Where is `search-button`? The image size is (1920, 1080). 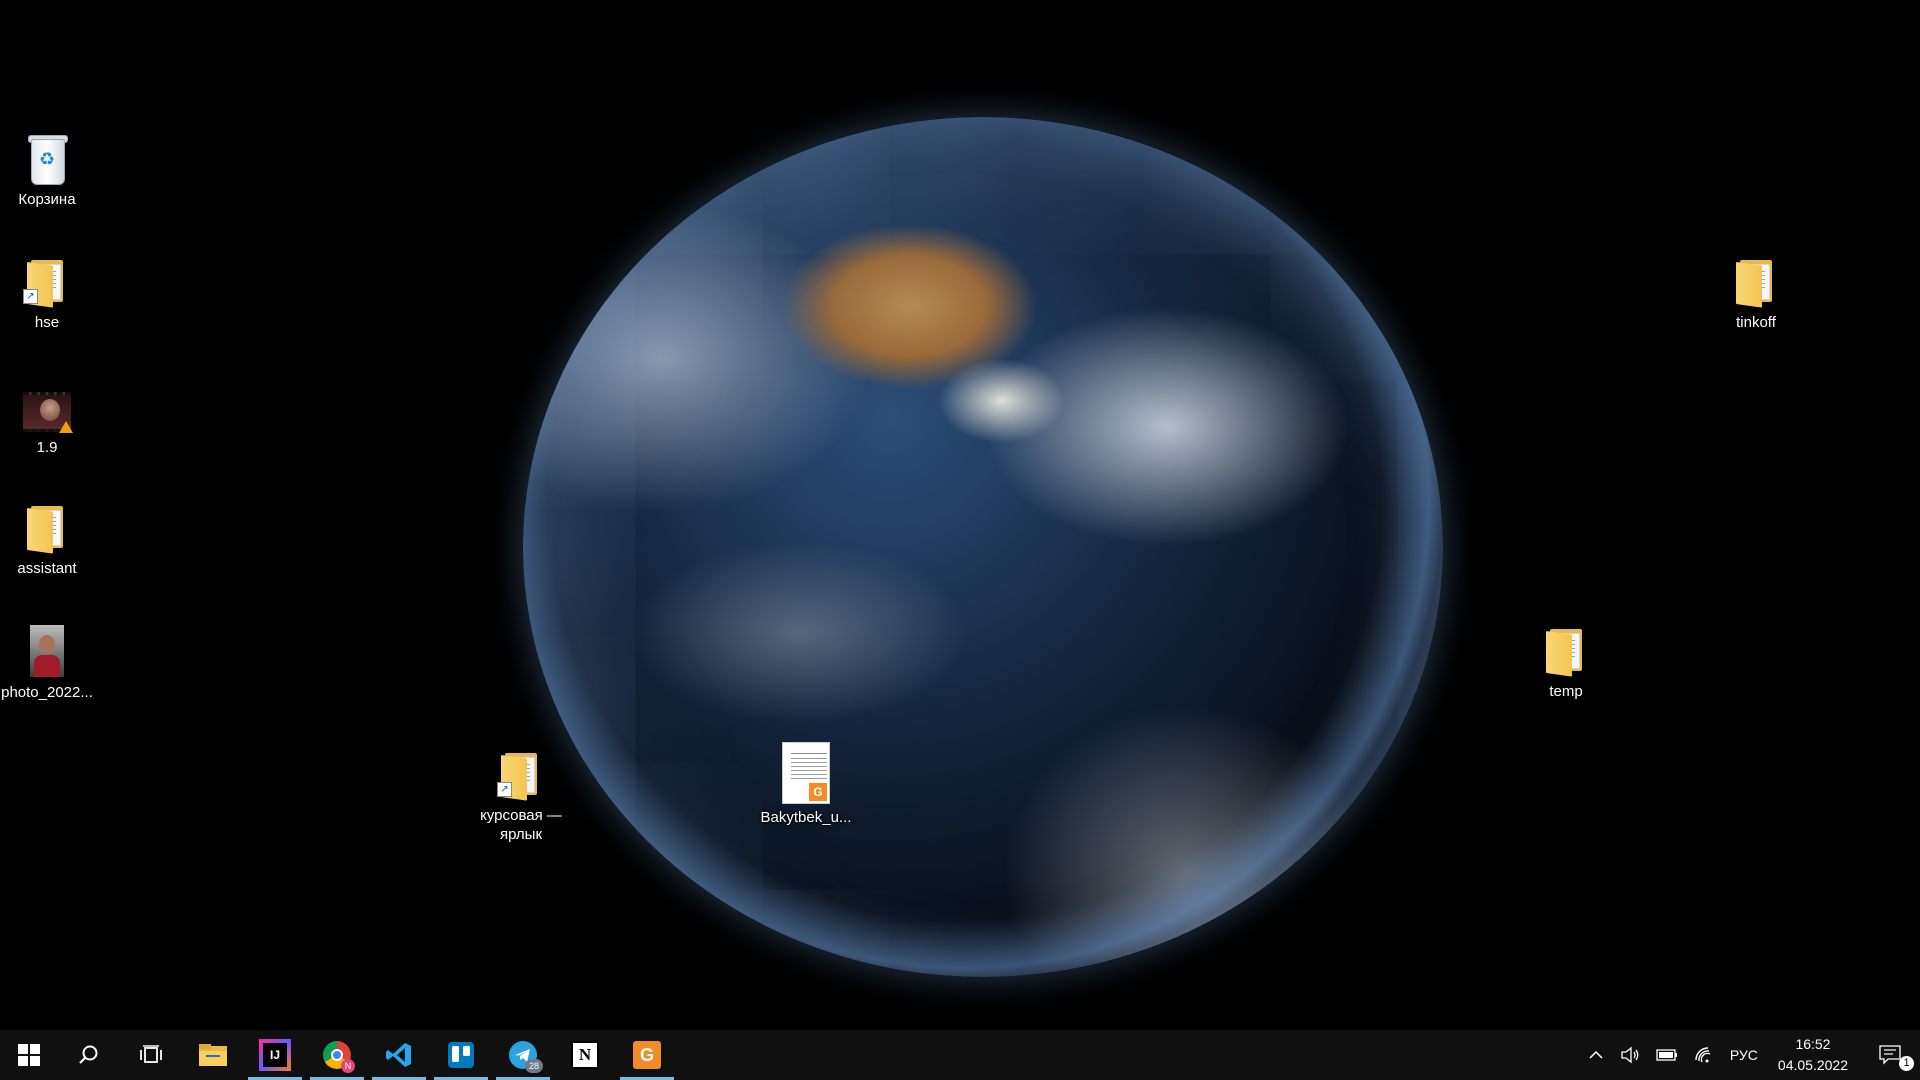
search-button is located at coordinates (89, 1055).